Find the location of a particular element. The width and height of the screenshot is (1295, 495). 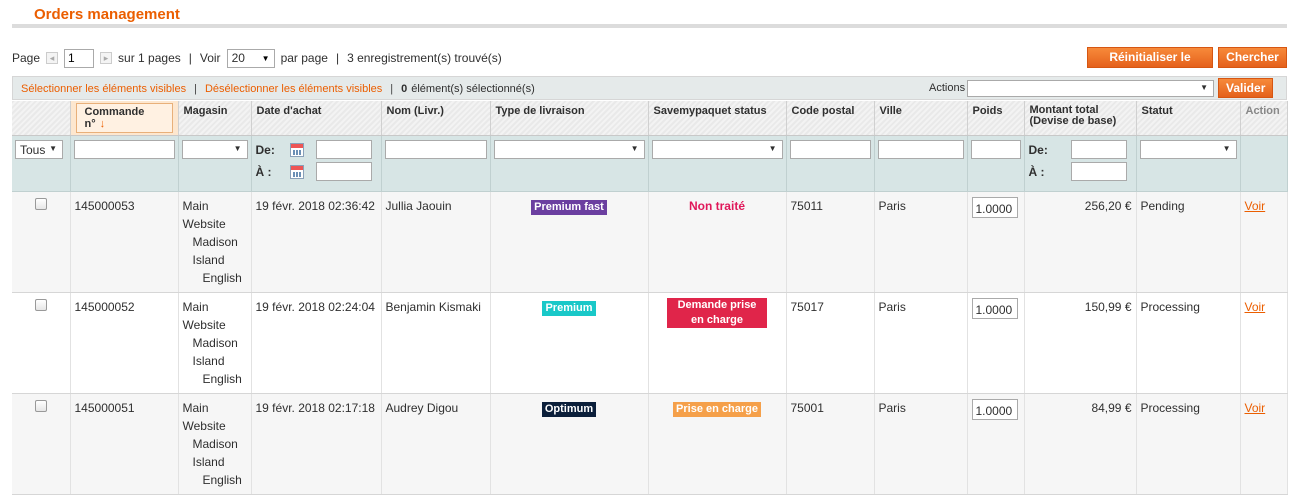

total-to-label: À : is located at coordinates (1036, 171).